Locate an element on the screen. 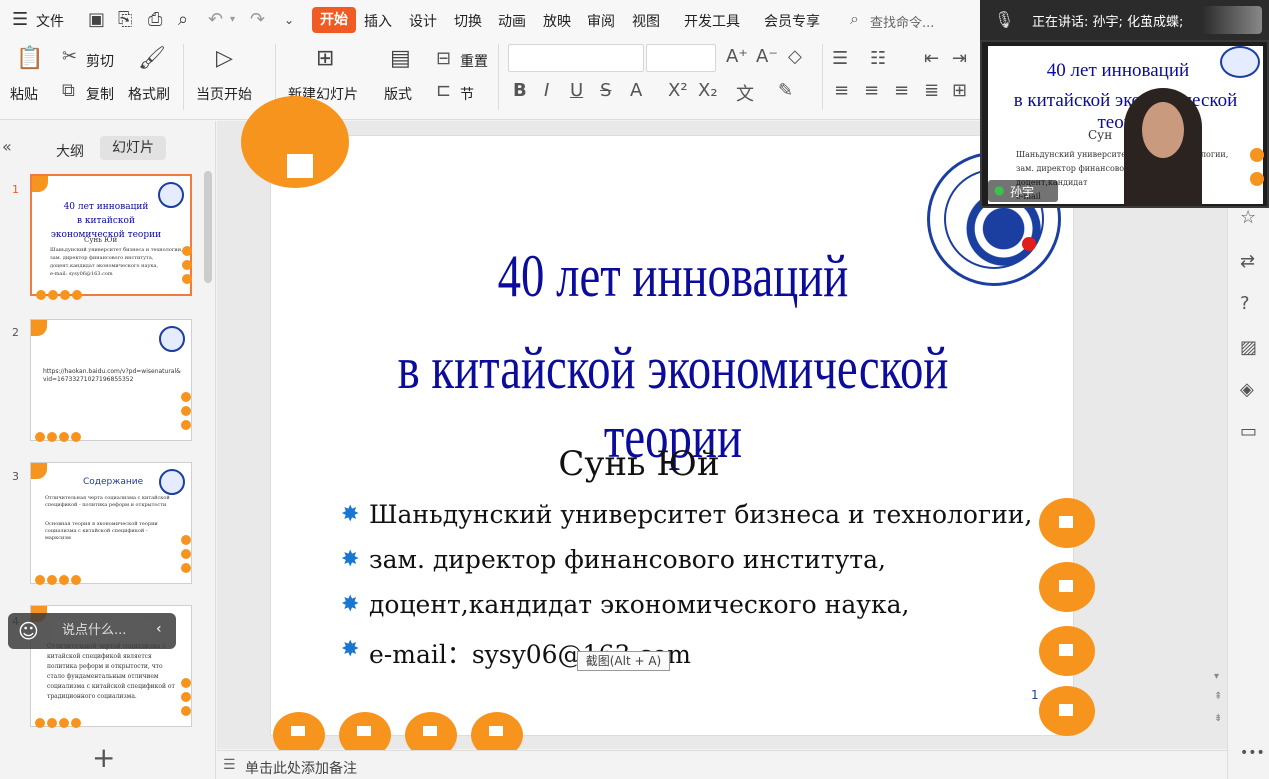 This screenshot has height=779, width=1269. menu-file: 文件 is located at coordinates (50, 21).